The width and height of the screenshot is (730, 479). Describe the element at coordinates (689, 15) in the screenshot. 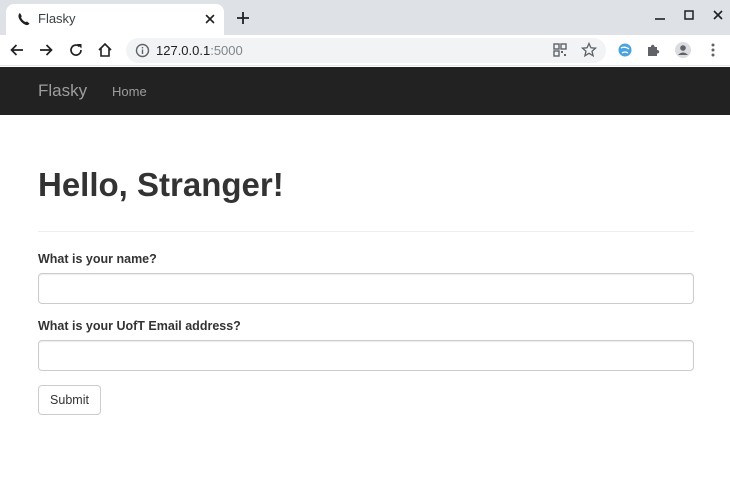

I see `maximize-icon` at that location.